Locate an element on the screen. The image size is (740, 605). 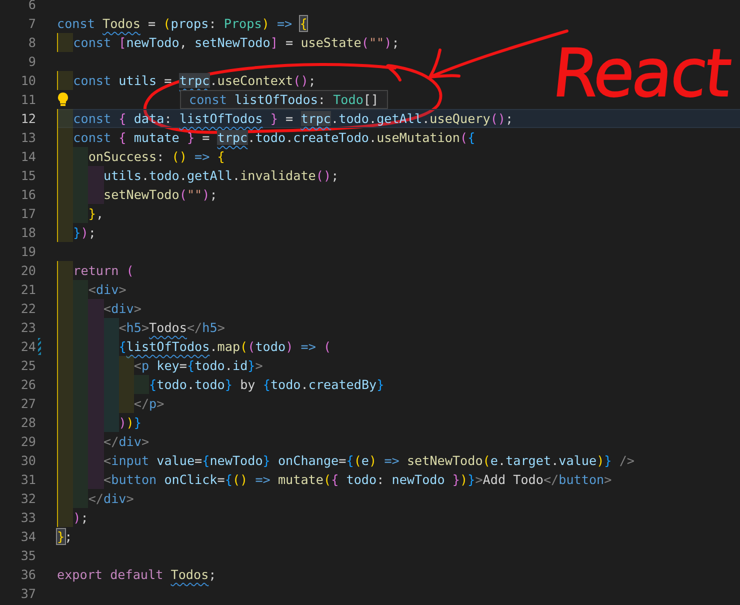
line-number: 10 is located at coordinates (28, 81).